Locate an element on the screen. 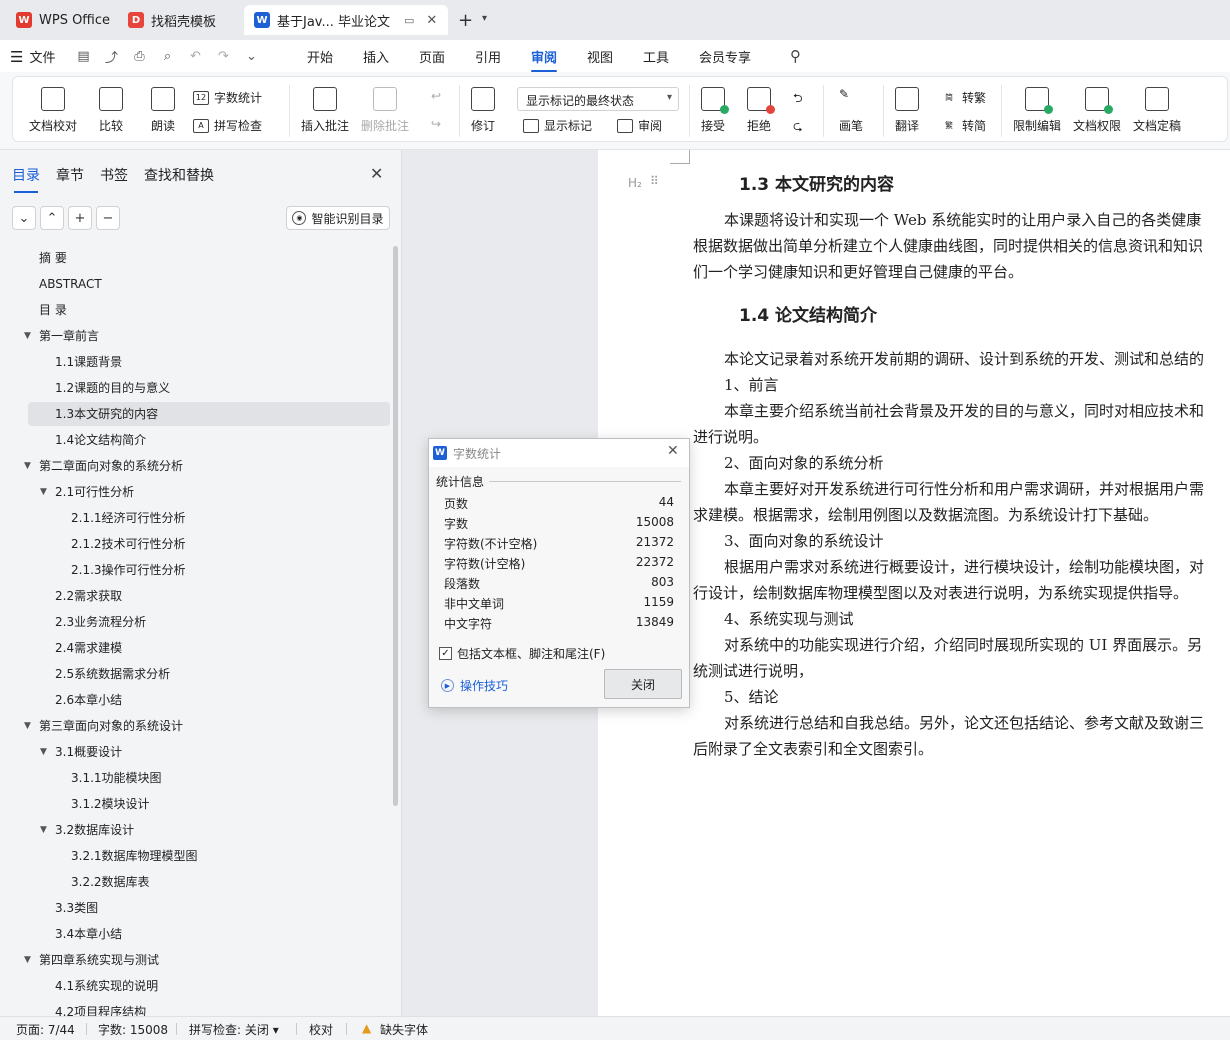  toc-item: 2.1.1经济可行性分析 is located at coordinates (128, 518).